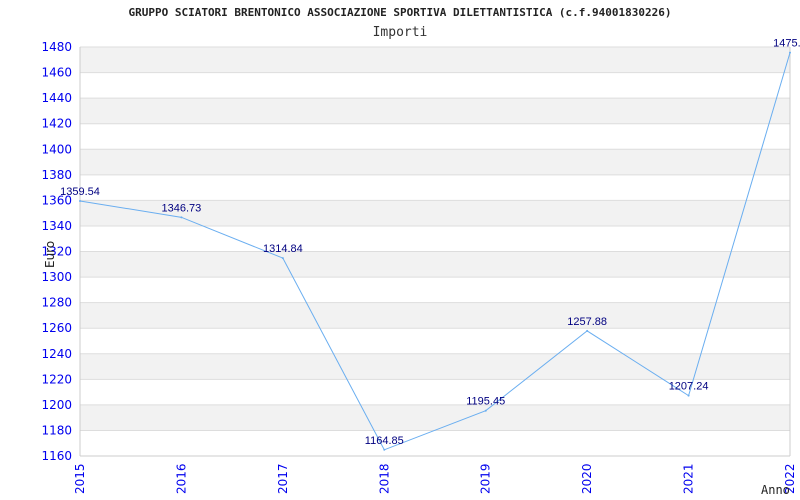 This screenshot has height=500, width=800. Describe the element at coordinates (485, 402) in the screenshot. I see `data-label: 1195.45` at that location.